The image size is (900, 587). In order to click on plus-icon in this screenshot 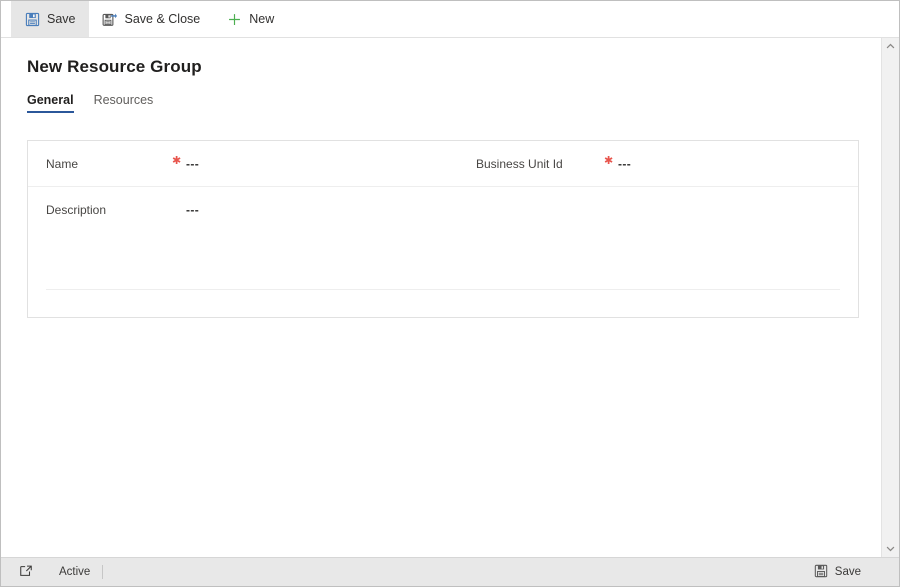, I will do `click(234, 19)`.